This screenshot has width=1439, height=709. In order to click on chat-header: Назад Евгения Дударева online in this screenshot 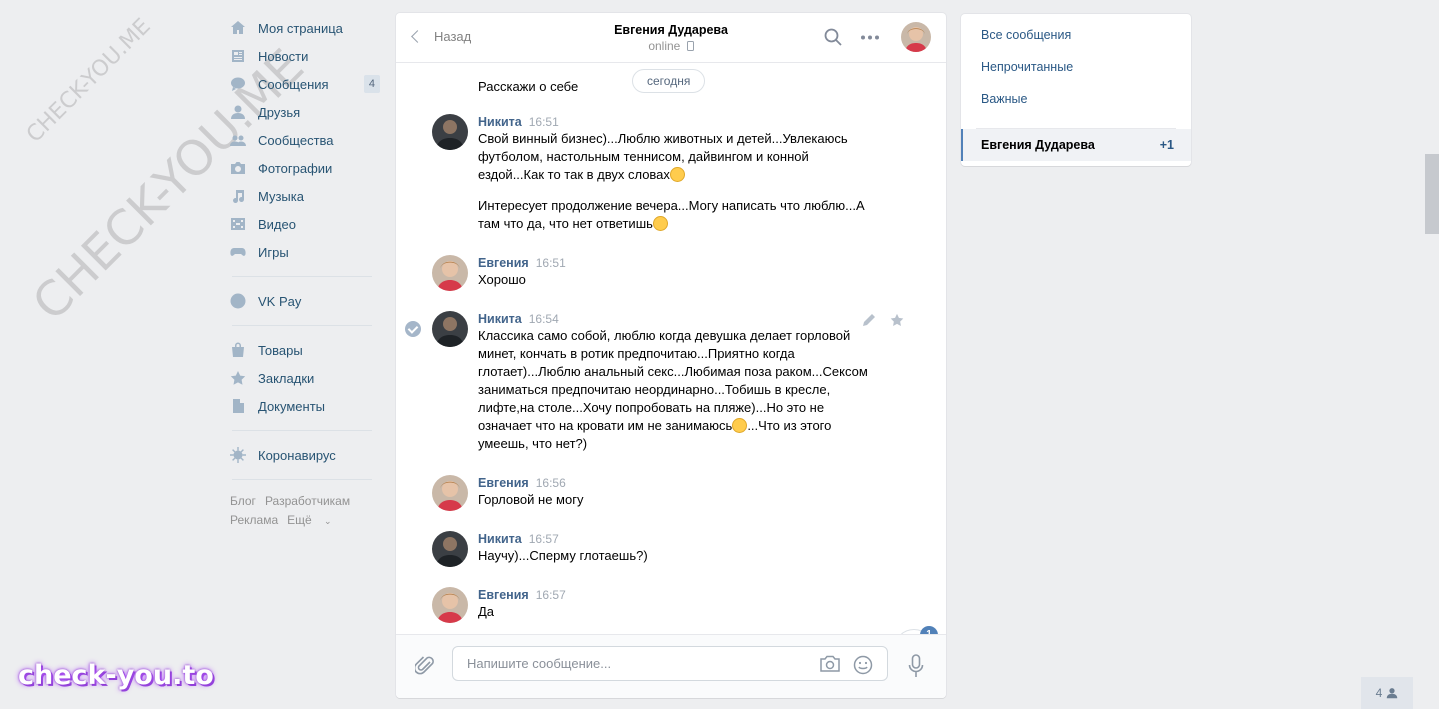, I will do `click(671, 38)`.